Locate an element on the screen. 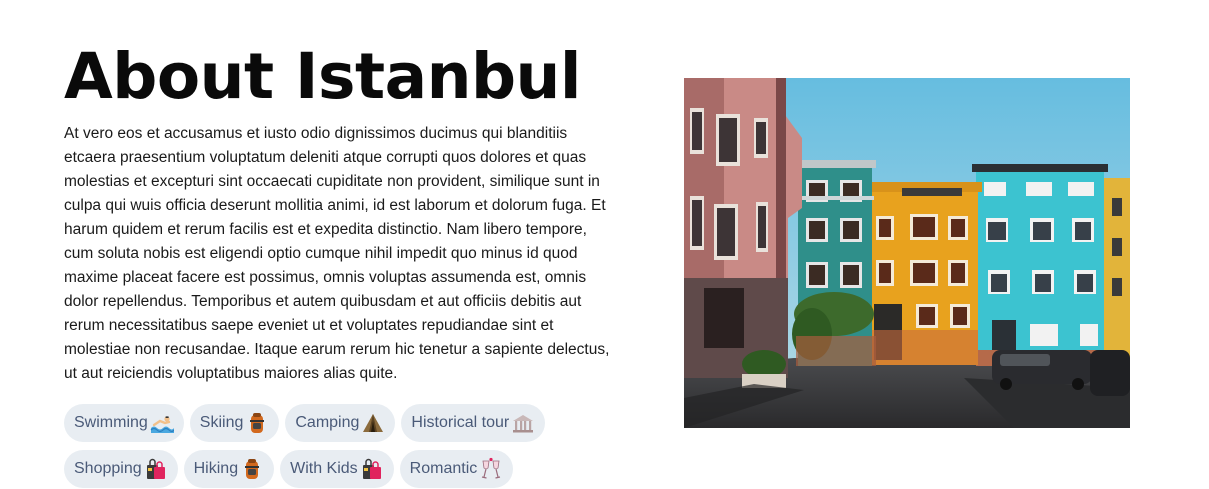  tag-romantic: Romantic is located at coordinates (456, 469).